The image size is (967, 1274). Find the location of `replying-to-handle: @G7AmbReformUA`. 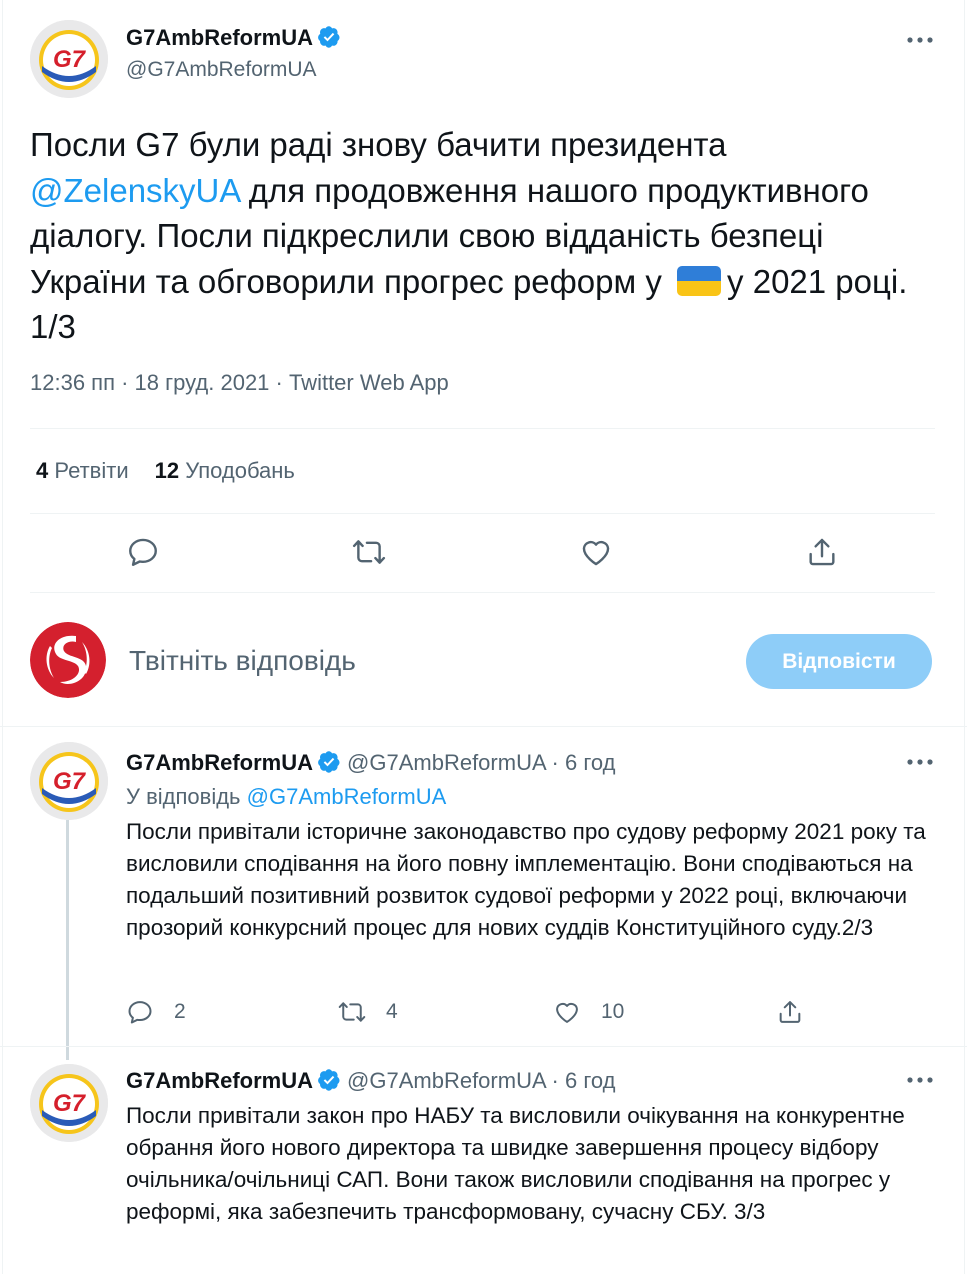

replying-to-handle: @G7AmbReformUA is located at coordinates (347, 796).